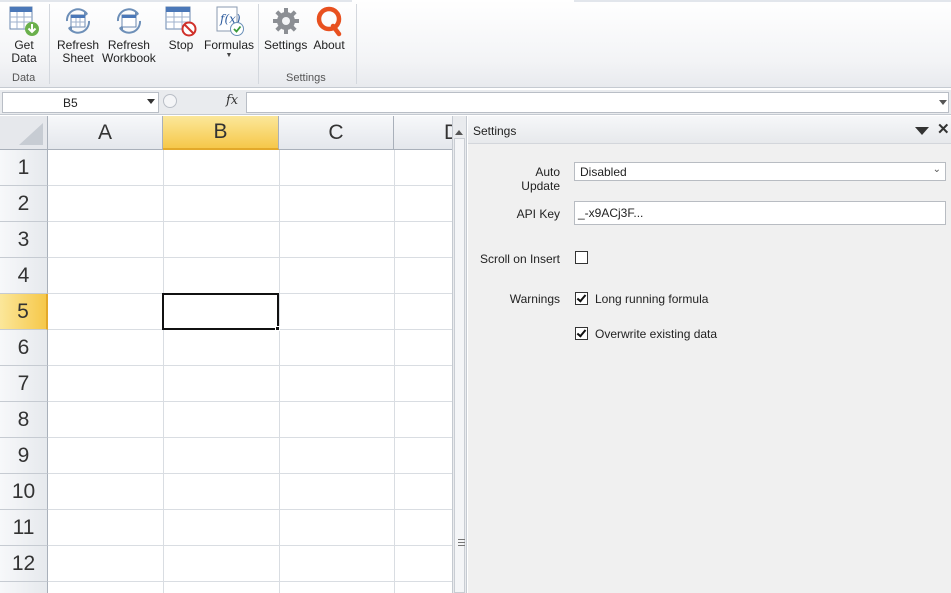 The image size is (951, 593). I want to click on refresh-workbook-button: Refresh Workbook, so click(129, 35).